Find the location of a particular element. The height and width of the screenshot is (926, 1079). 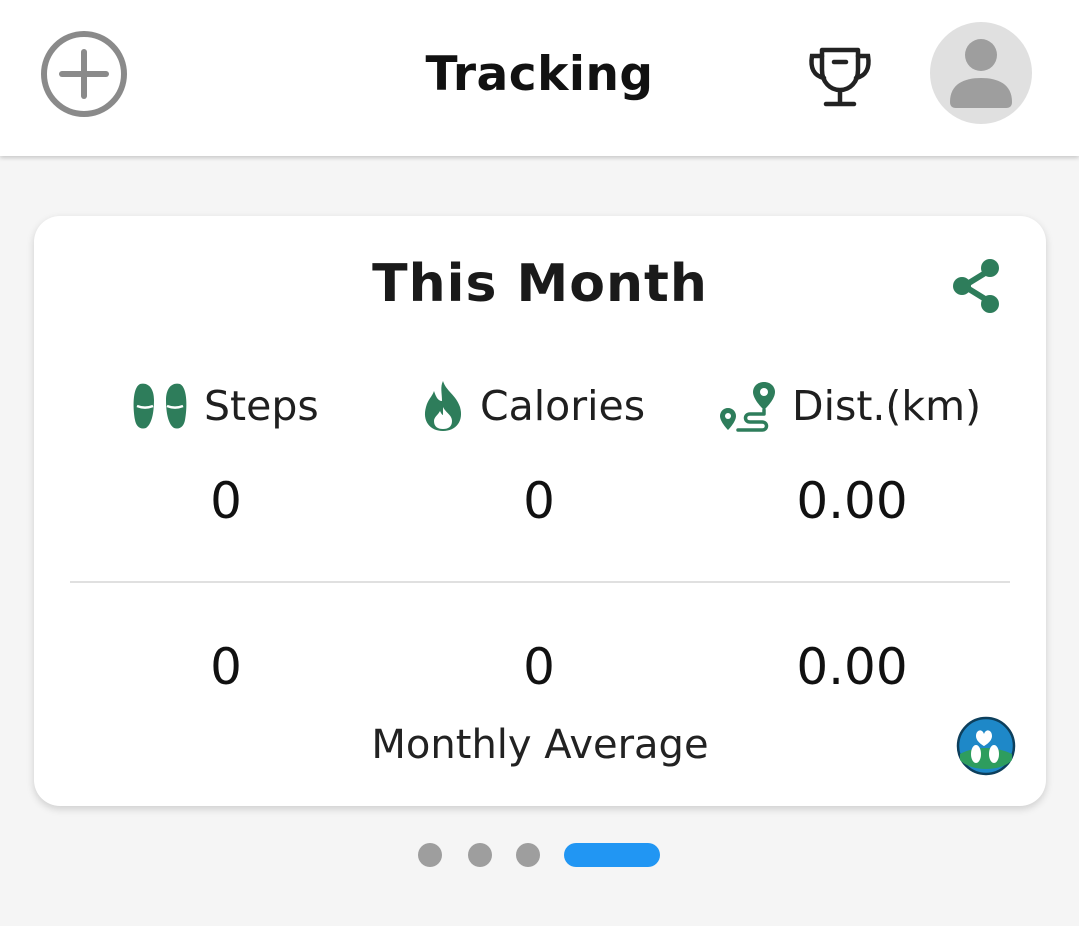

metric-label: Steps is located at coordinates (261, 406).